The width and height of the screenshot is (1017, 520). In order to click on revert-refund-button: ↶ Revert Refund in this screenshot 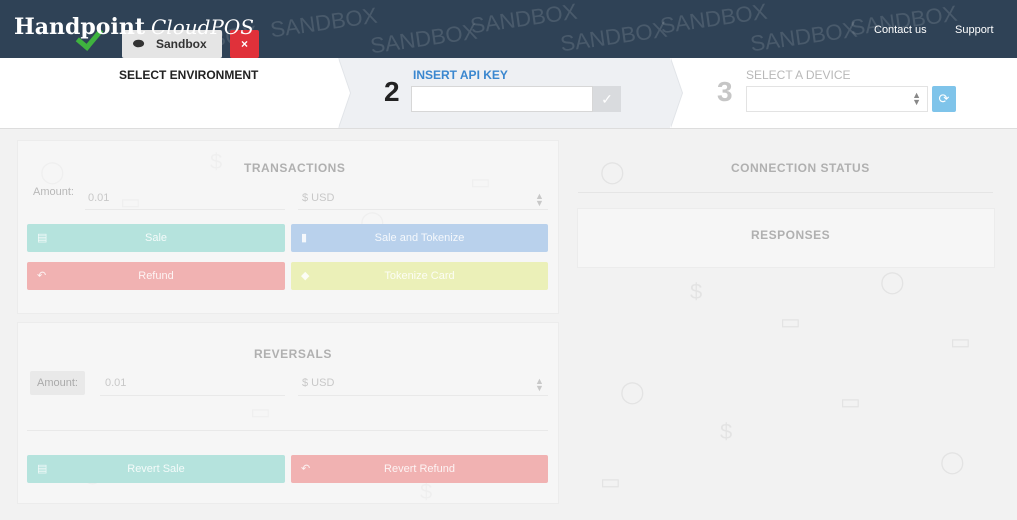, I will do `click(419, 469)`.